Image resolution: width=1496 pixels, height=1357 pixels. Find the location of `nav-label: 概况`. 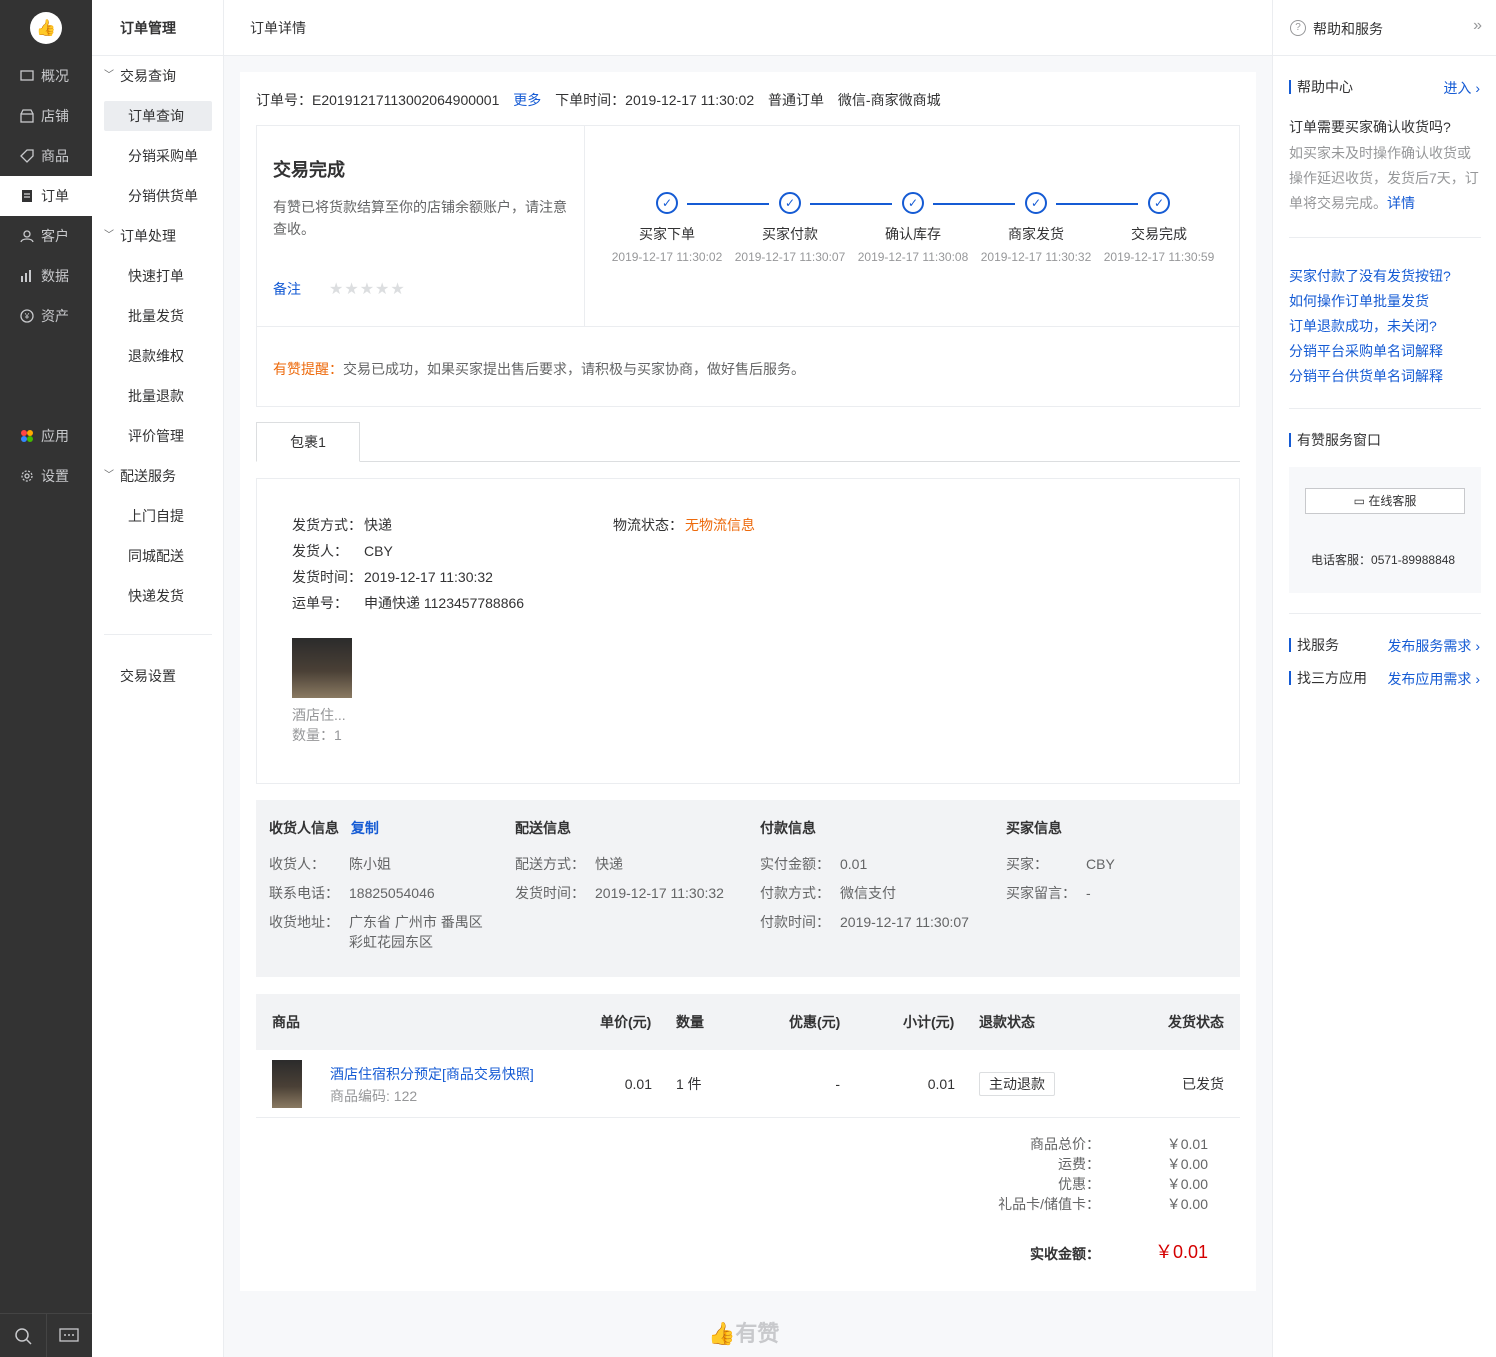

nav-label: 概况 is located at coordinates (55, 76).